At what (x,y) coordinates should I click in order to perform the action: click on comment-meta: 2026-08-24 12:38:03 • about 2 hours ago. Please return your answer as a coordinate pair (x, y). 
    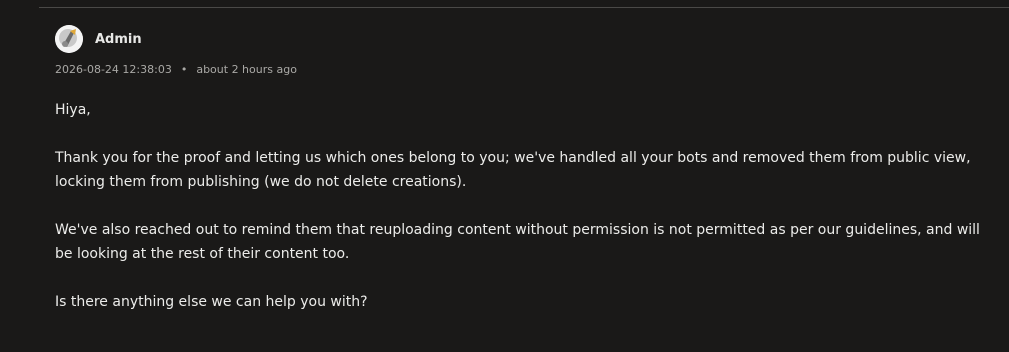
    Looking at the image, I should click on (525, 69).